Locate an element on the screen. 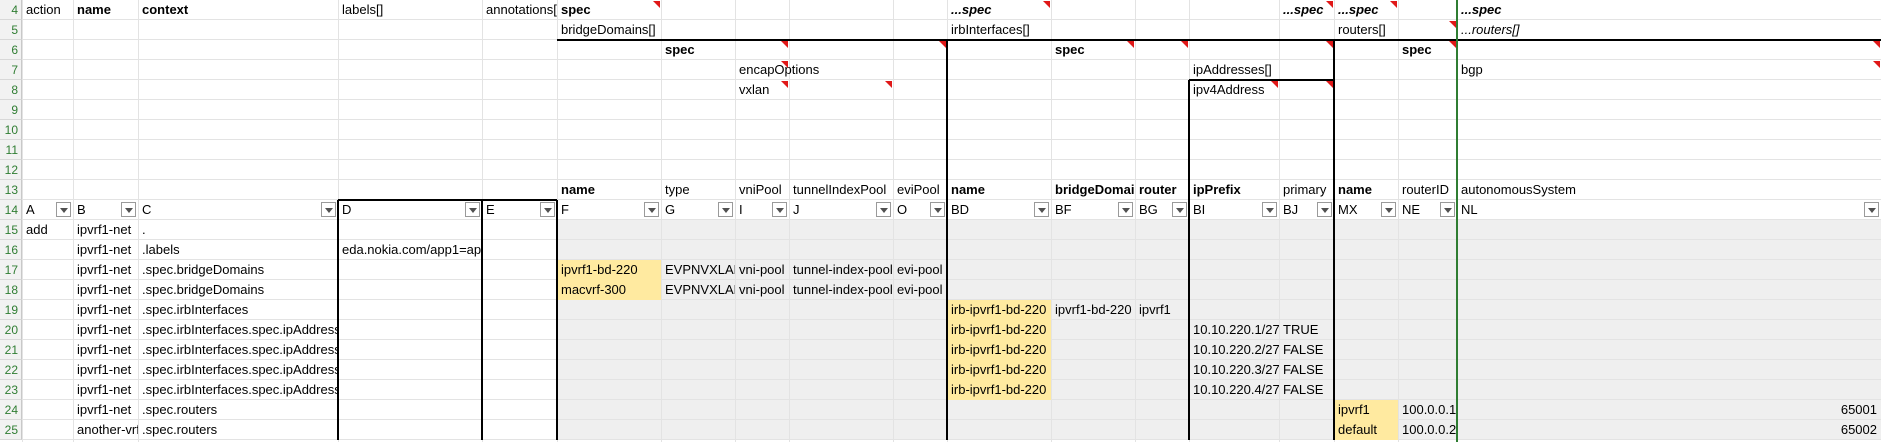 Image resolution: width=1881 pixels, height=442 pixels. field-router-id: routerID is located at coordinates (1428, 190).